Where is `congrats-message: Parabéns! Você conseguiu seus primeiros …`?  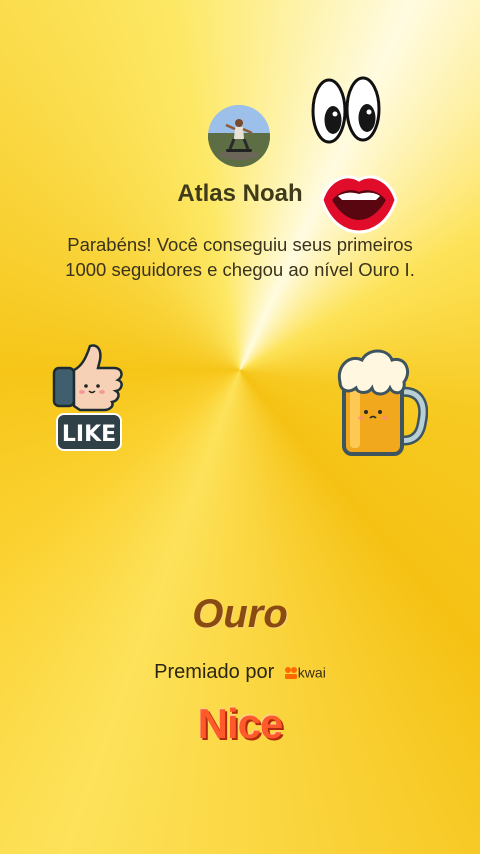 congrats-message: Parabéns! Você conseguiu seus primeiros … is located at coordinates (240, 257).